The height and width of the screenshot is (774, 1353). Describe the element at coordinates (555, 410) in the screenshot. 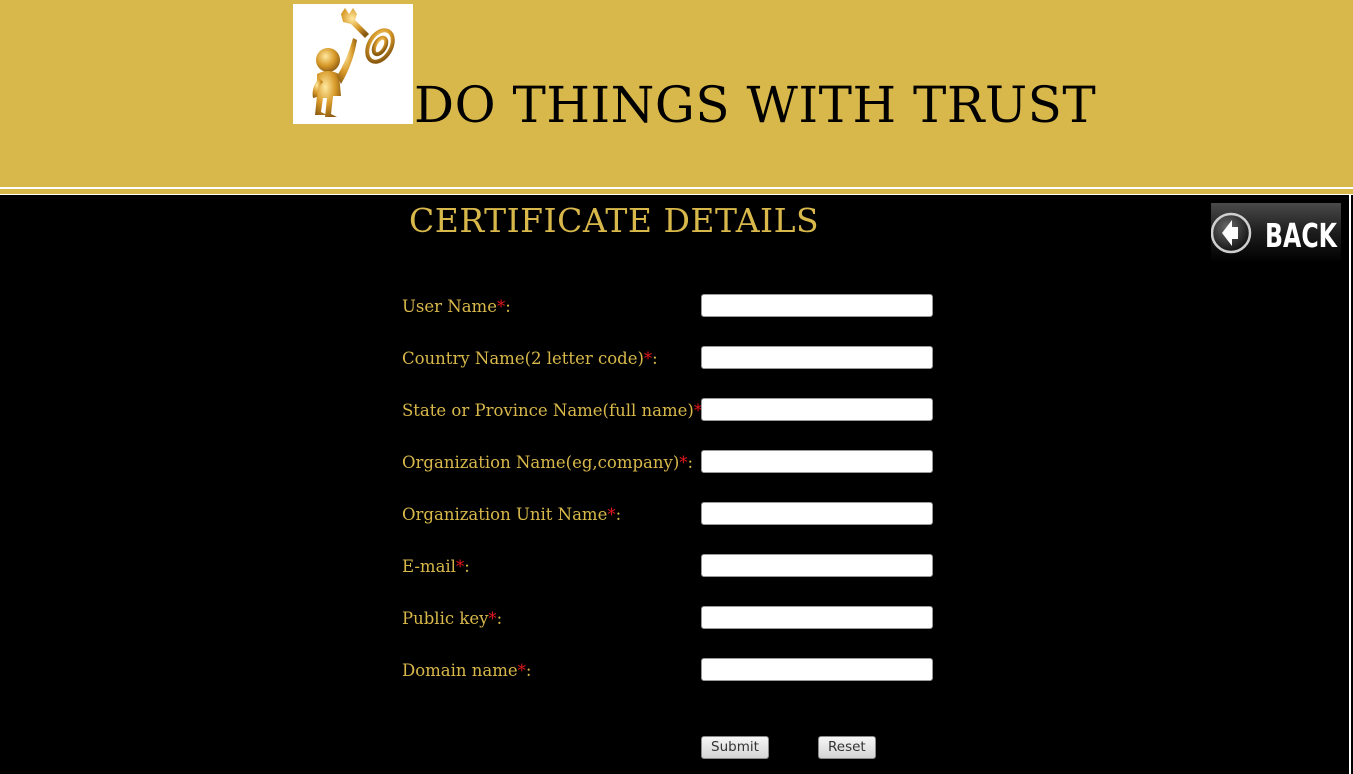

I see `field-label: State or Province Name(full name)*:` at that location.